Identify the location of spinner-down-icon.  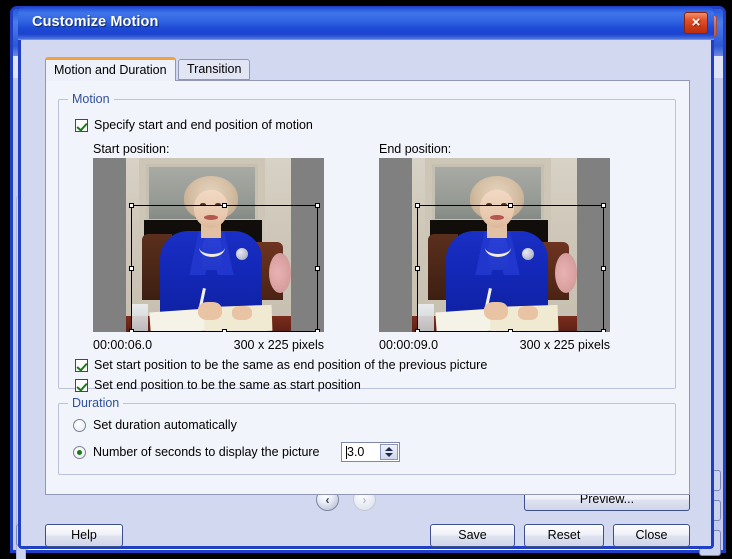
(389, 455).